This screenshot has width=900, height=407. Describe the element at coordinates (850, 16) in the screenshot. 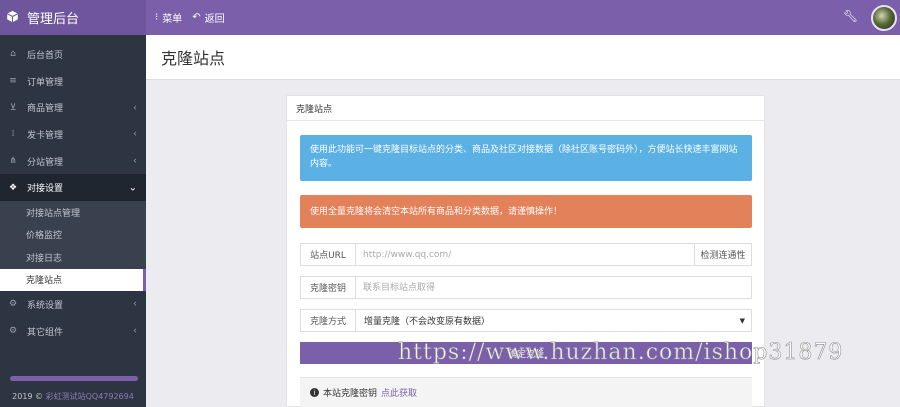

I see `wrench-icon: 🔧︎` at that location.